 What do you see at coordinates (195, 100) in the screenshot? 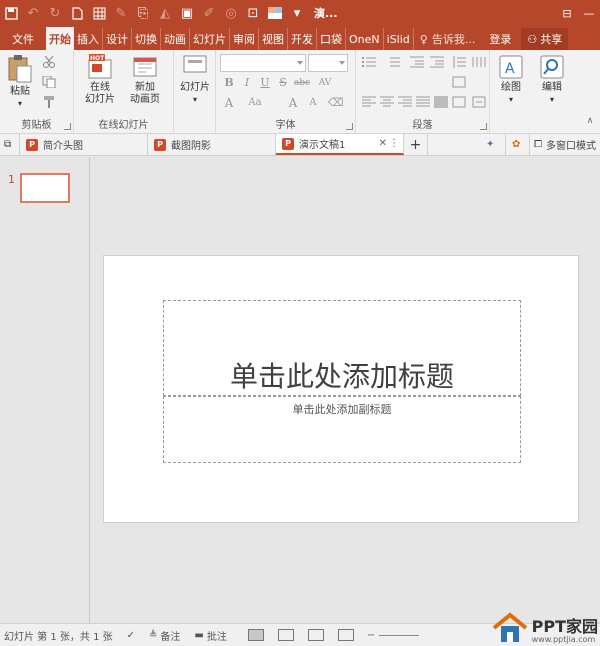
I see `slide-dropdown-icon: ▾` at bounding box center [195, 100].